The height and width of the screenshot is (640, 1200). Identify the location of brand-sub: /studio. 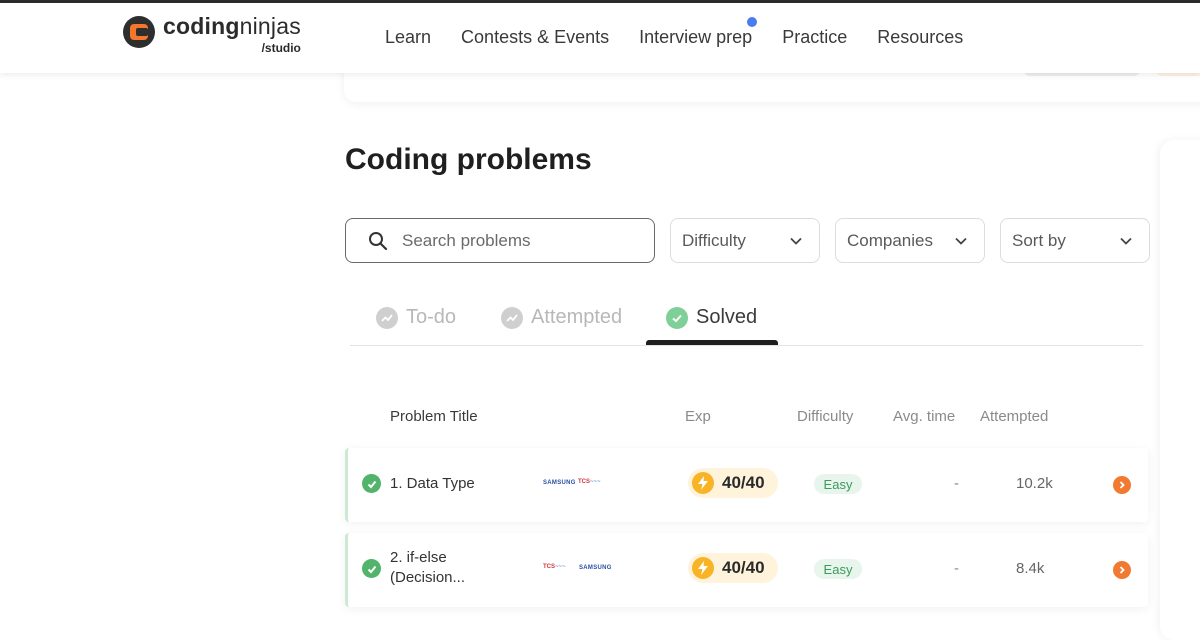
(281, 48).